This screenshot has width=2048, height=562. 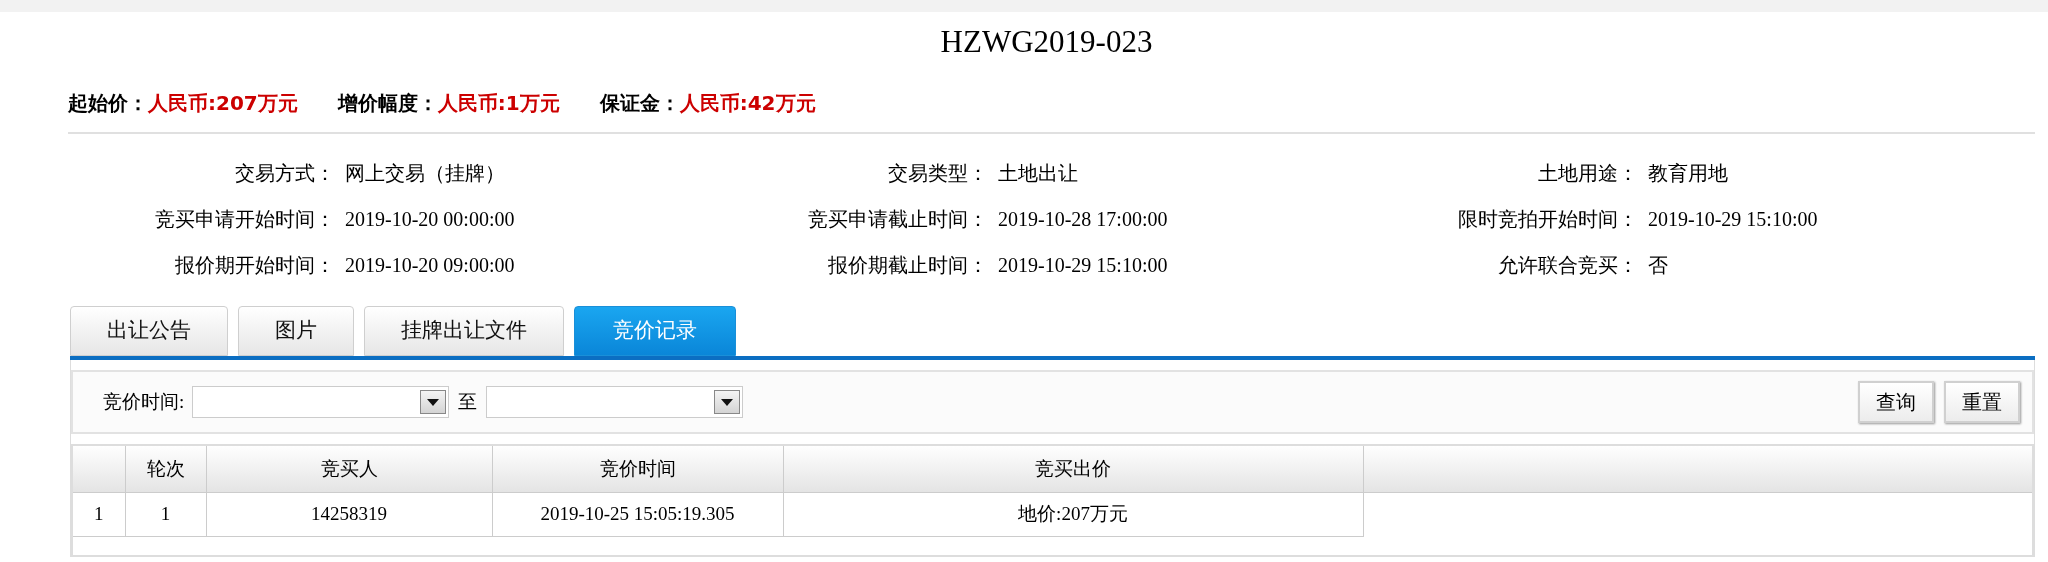 I want to click on info-label: 竞买申请截止时间：, so click(x=898, y=219).